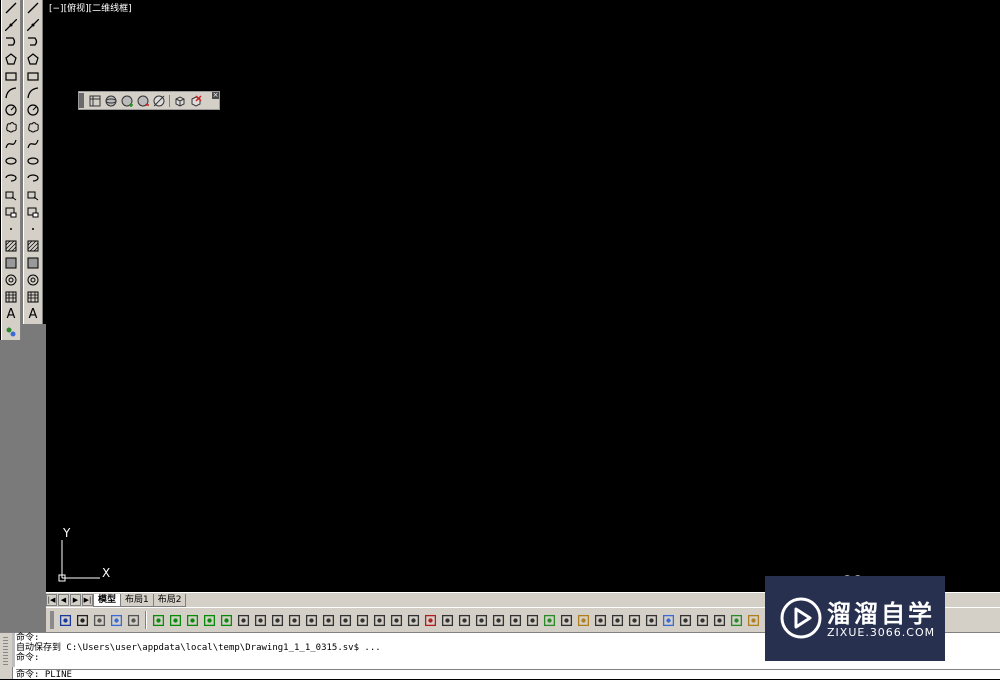 This screenshot has height=680, width=1000. Describe the element at coordinates (583, 620) in the screenshot. I see `layer-state-icon` at that location.